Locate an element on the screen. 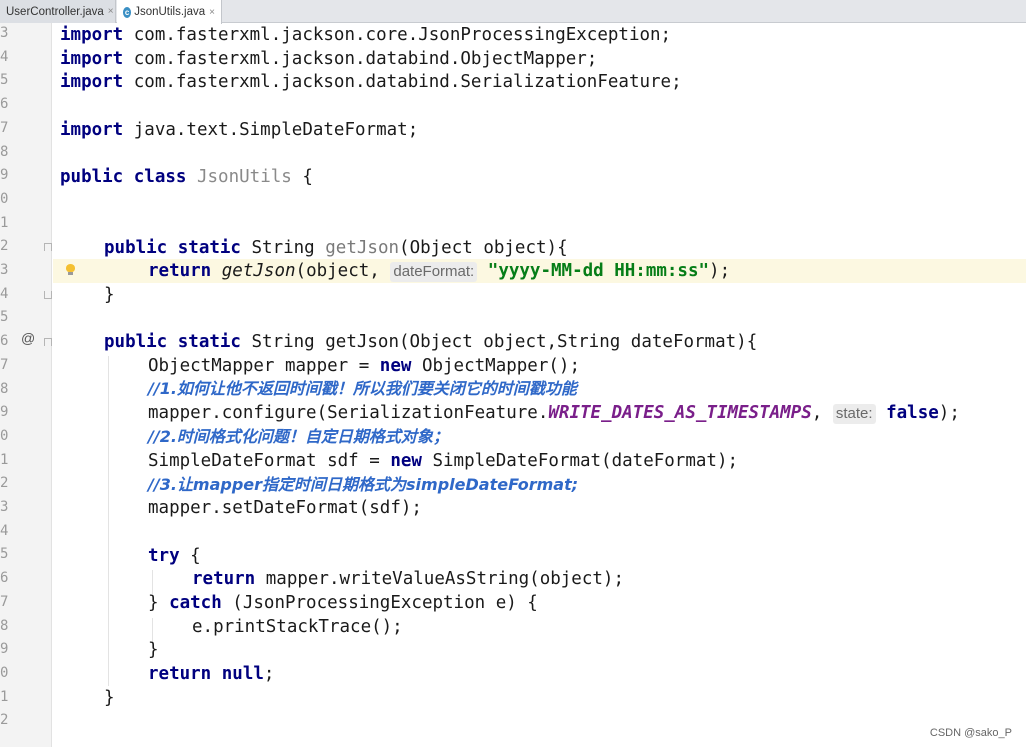 Image resolution: width=1026 pixels, height=747 pixels. editor-tab-bar: UserController.java × c JsonUtils.java × is located at coordinates (513, 12).